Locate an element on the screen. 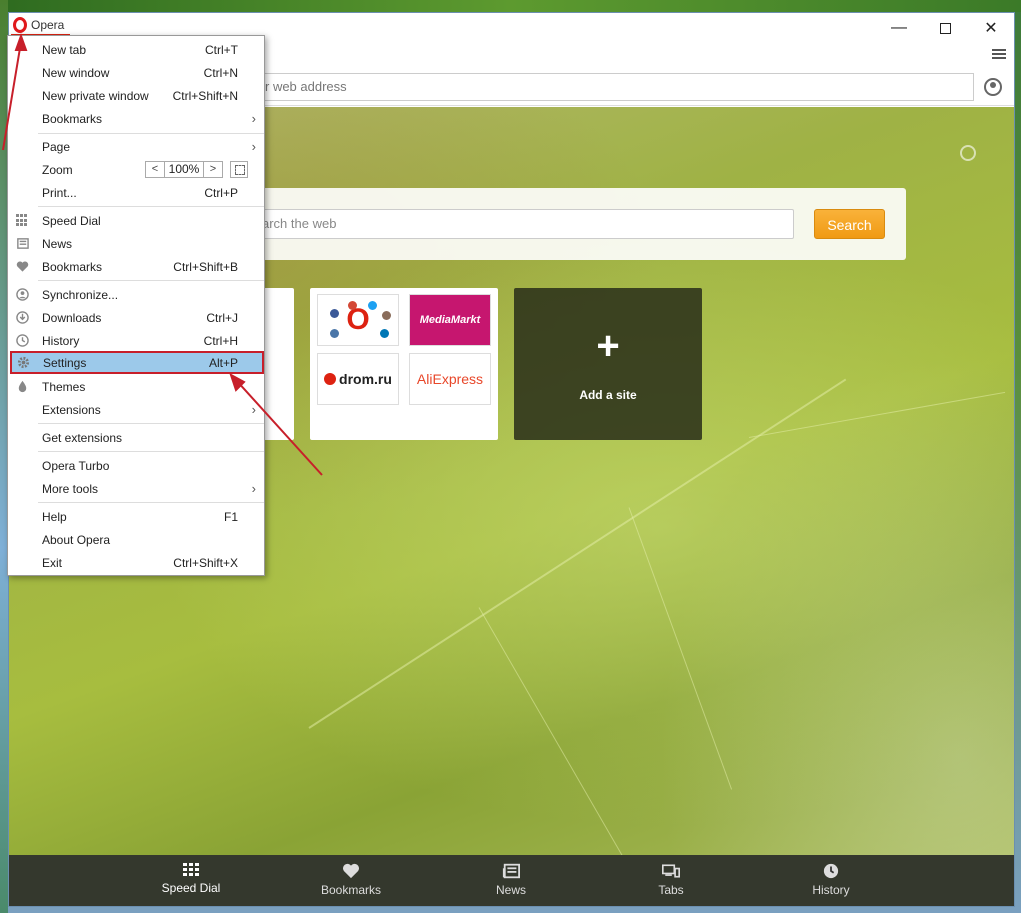  instagram-icon is located at coordinates (386, 315).